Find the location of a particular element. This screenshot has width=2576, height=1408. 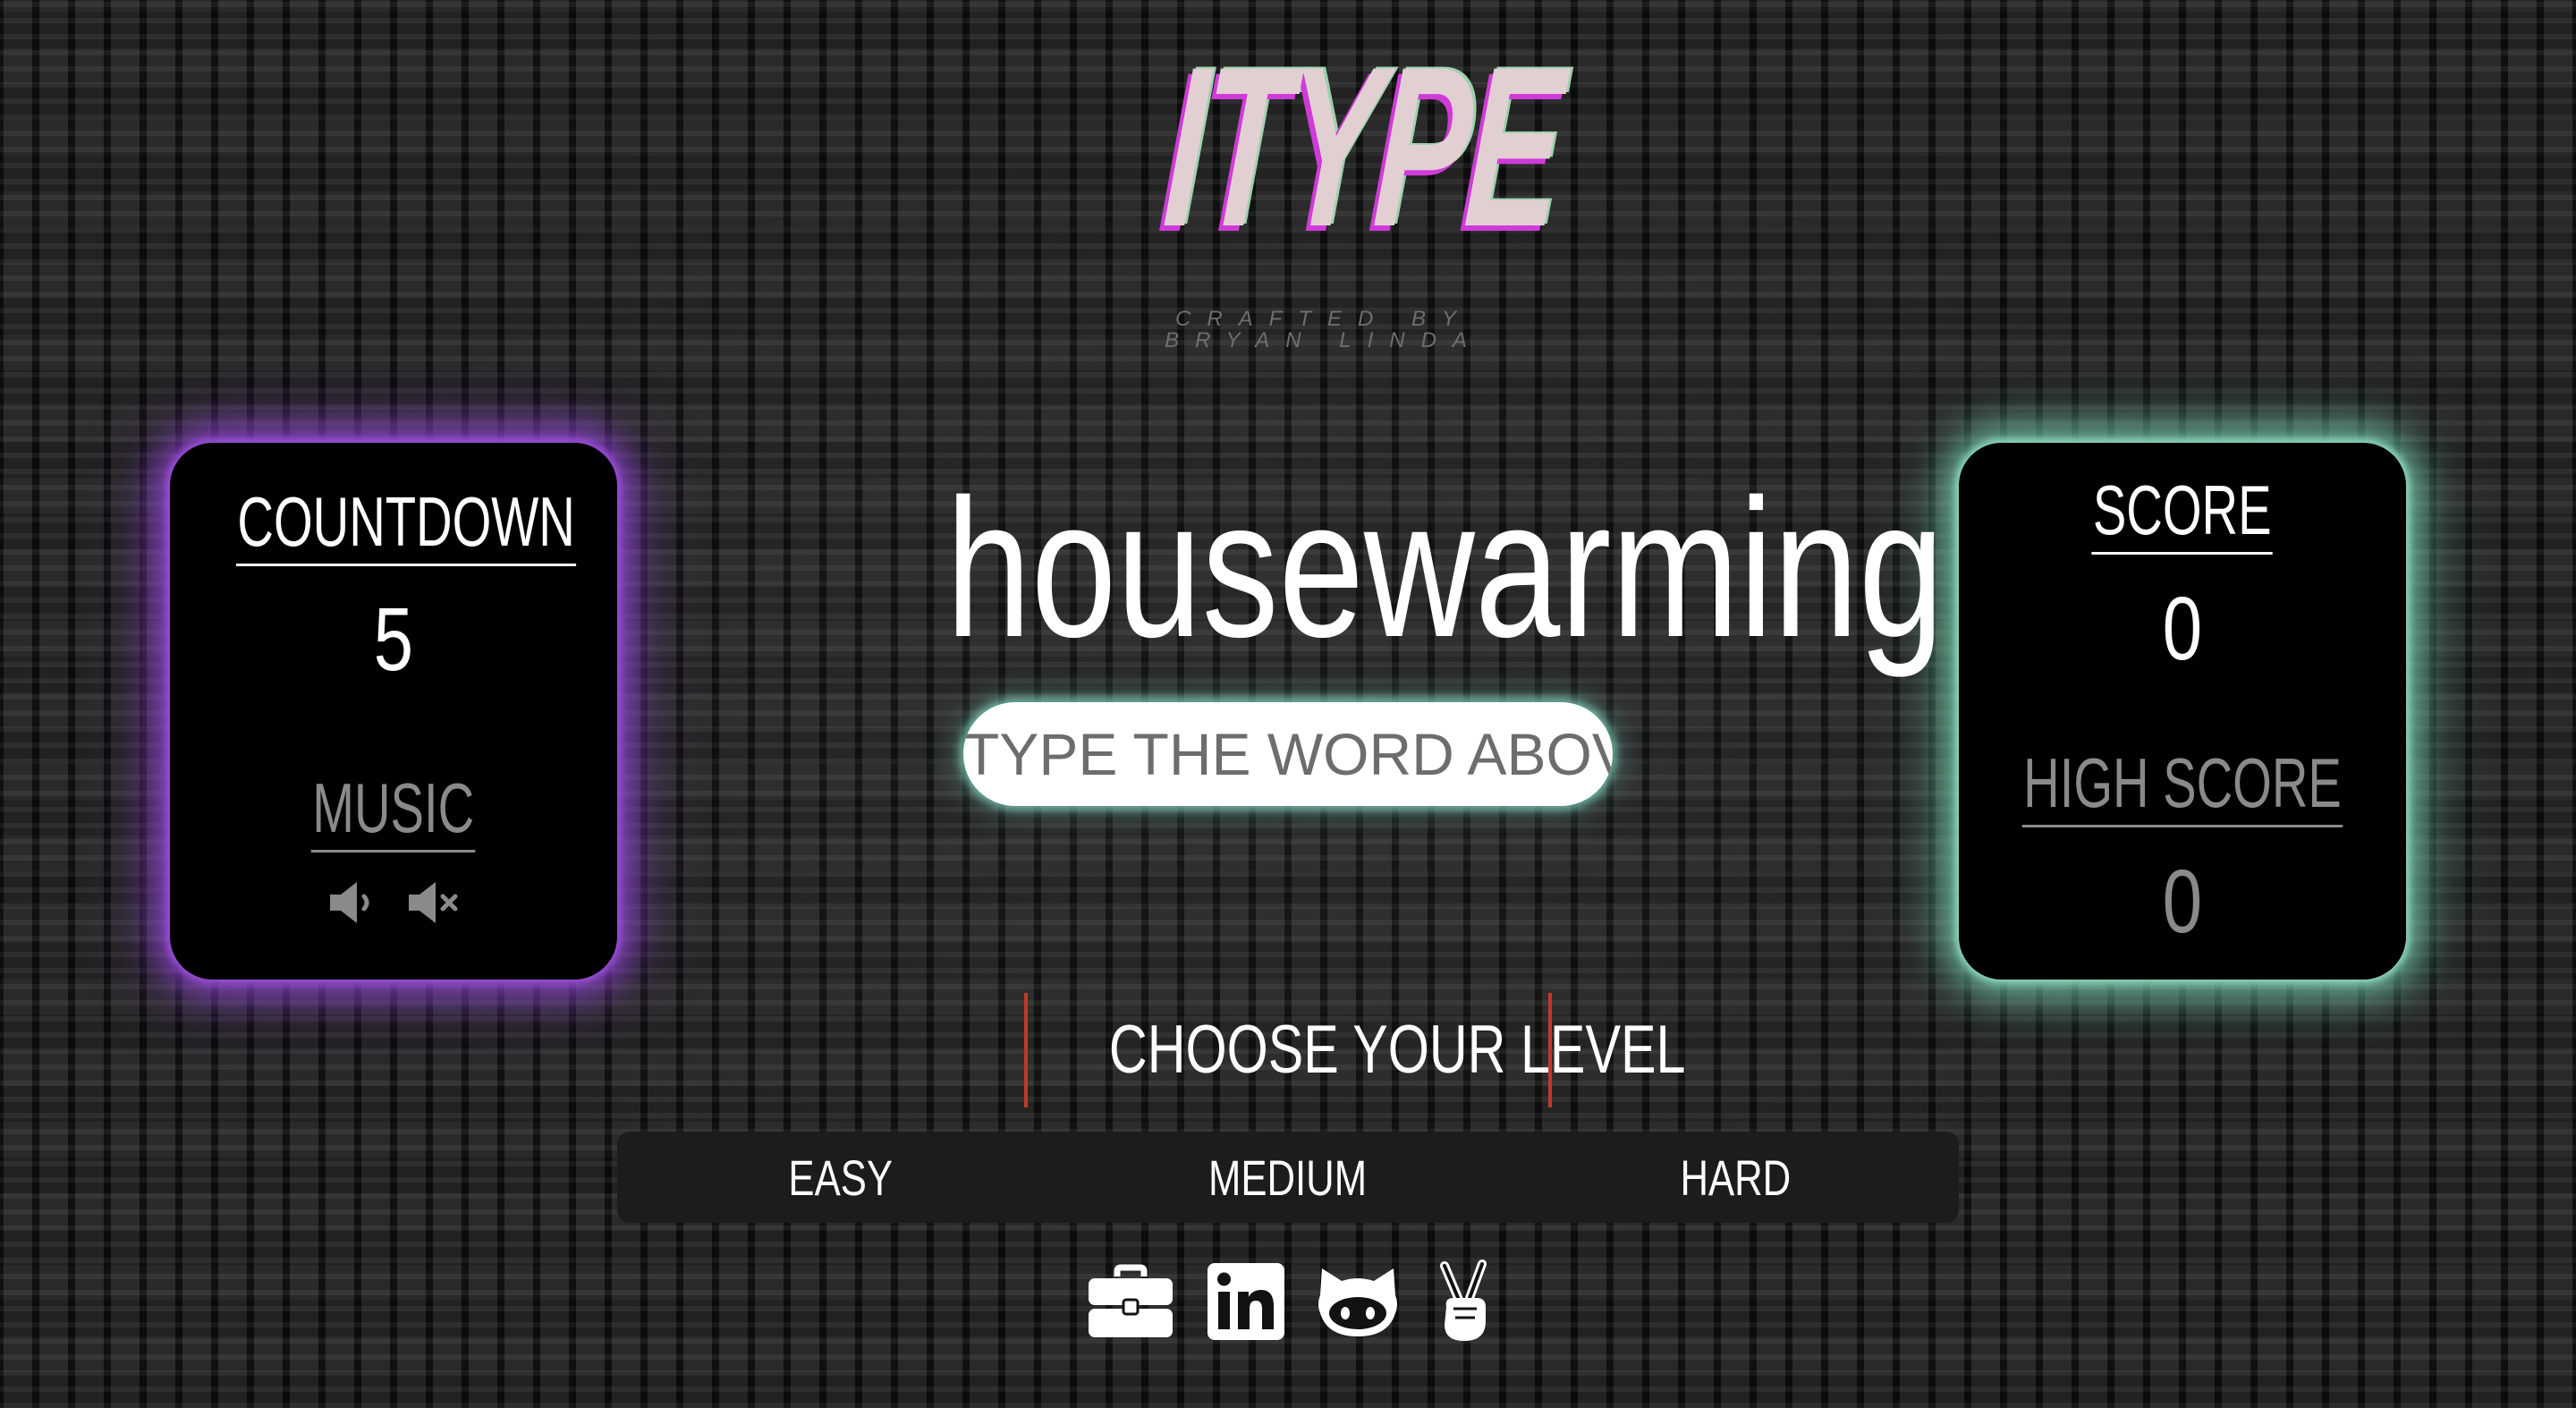

countdown-value-wrap: 5 is located at coordinates (393, 639).